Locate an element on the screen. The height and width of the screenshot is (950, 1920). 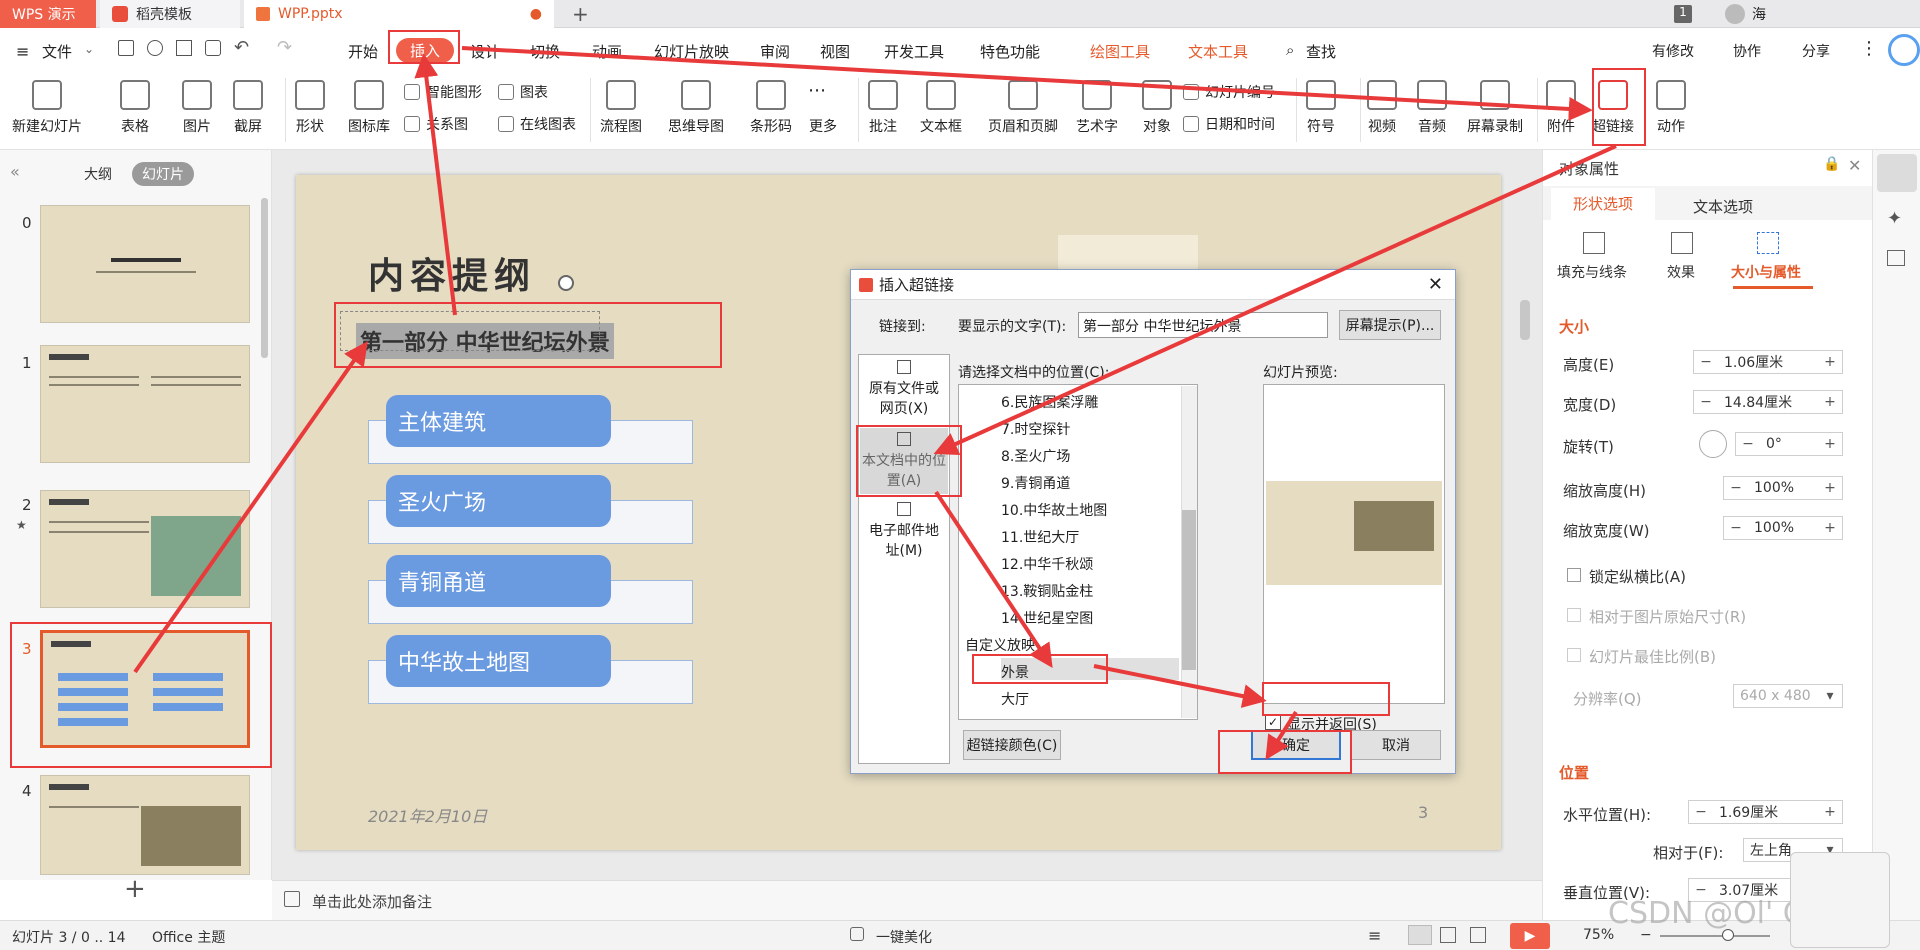
lock-ratio-checkbox is located at coordinates (1574, 575).